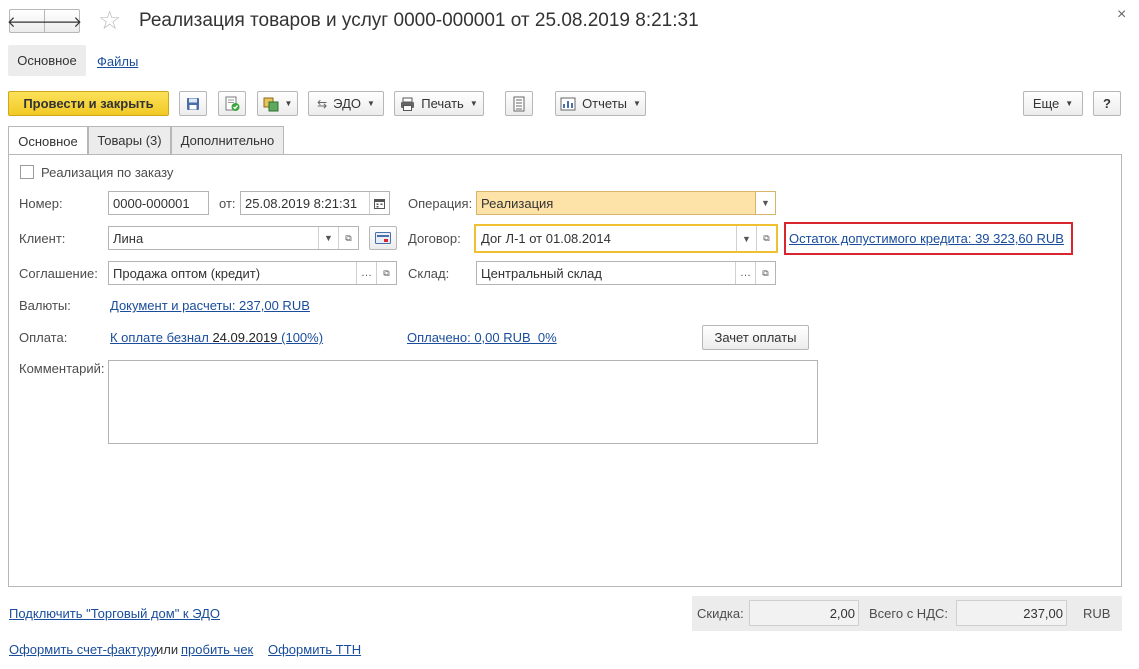 This screenshot has width=1139, height=669. Describe the element at coordinates (909, 613) in the screenshot. I see `total-vat-label: Всего с НДС:` at that location.